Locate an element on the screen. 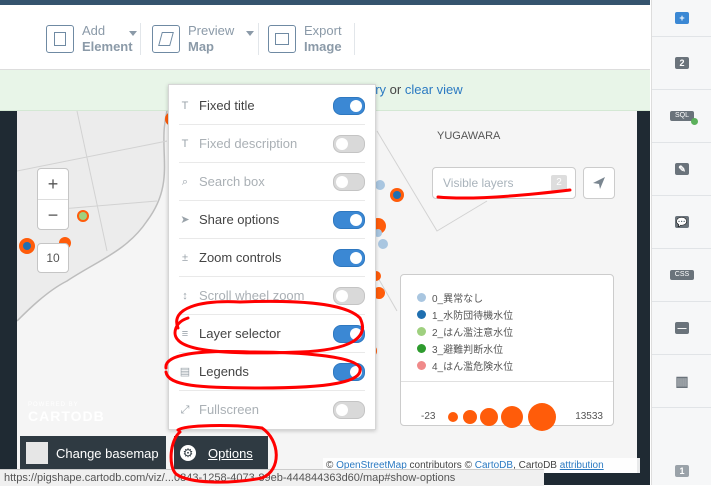  options-button: ⚙ Options is located at coordinates (221, 453).